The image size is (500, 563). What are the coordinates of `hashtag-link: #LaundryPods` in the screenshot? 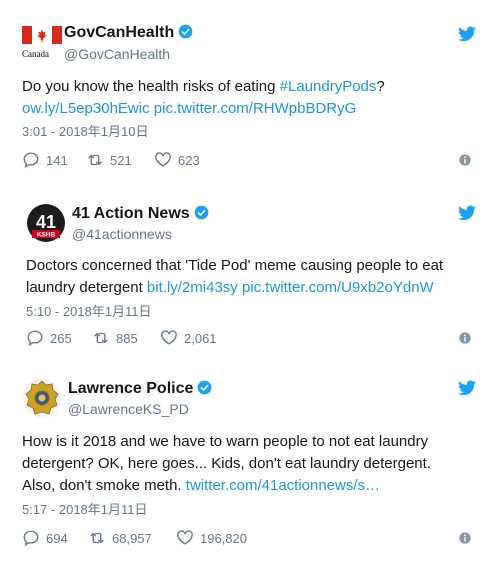 It's located at (328, 86).